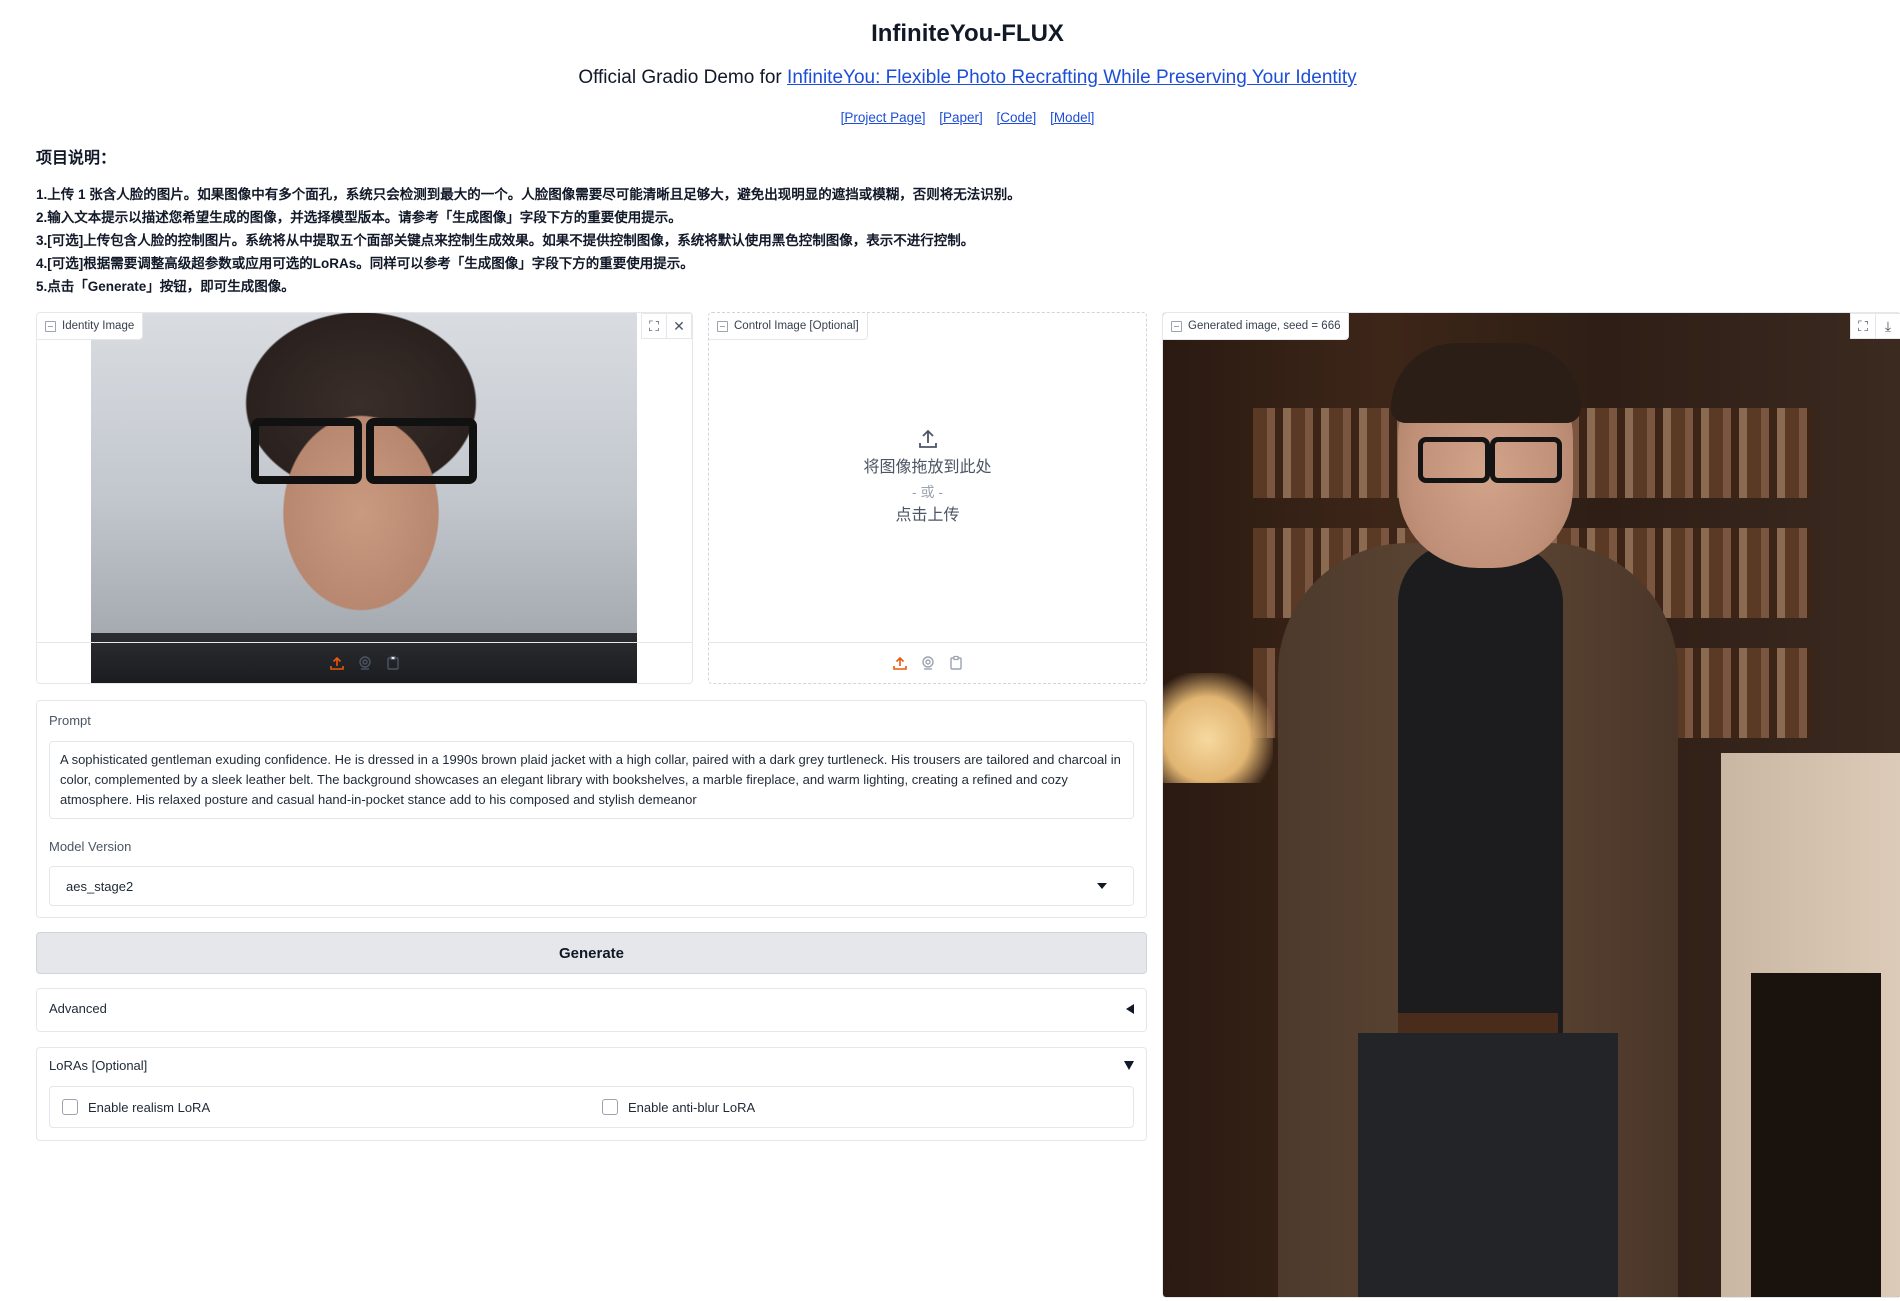 This screenshot has width=1900, height=1301. What do you see at coordinates (796, 326) in the screenshot?
I see `control-image-label-text: Control Image [Optional]` at bounding box center [796, 326].